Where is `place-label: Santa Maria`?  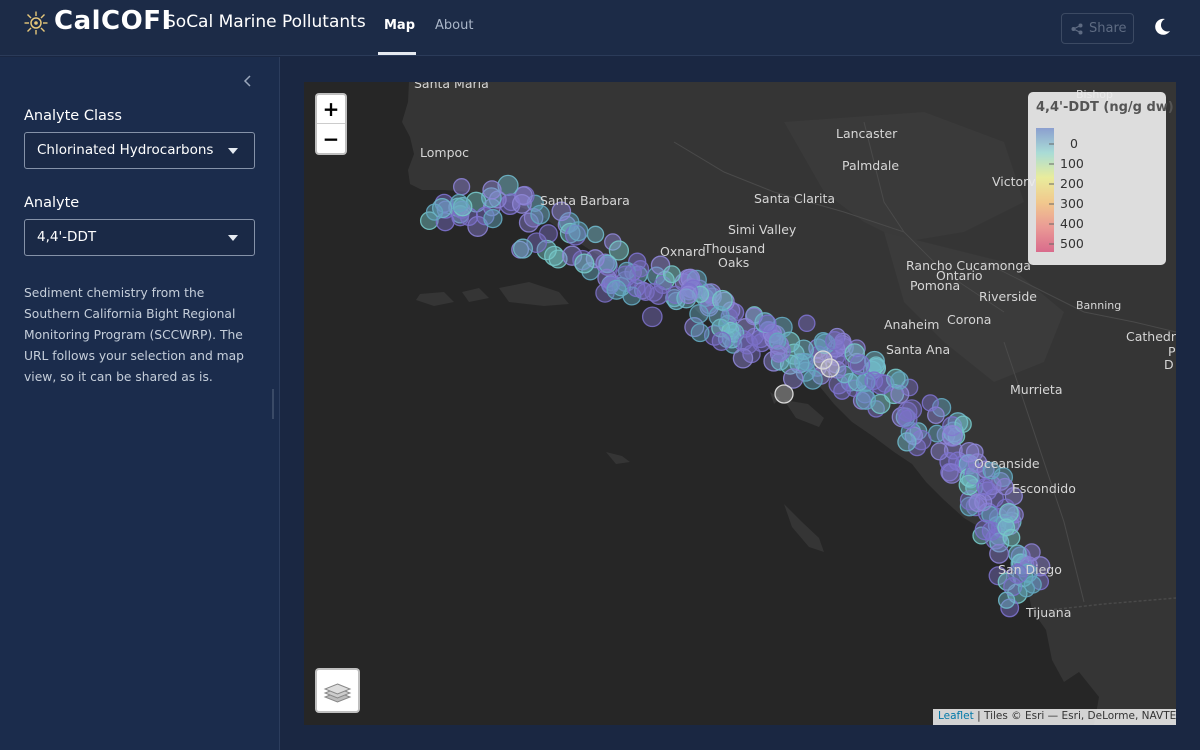 place-label: Santa Maria is located at coordinates (451, 86).